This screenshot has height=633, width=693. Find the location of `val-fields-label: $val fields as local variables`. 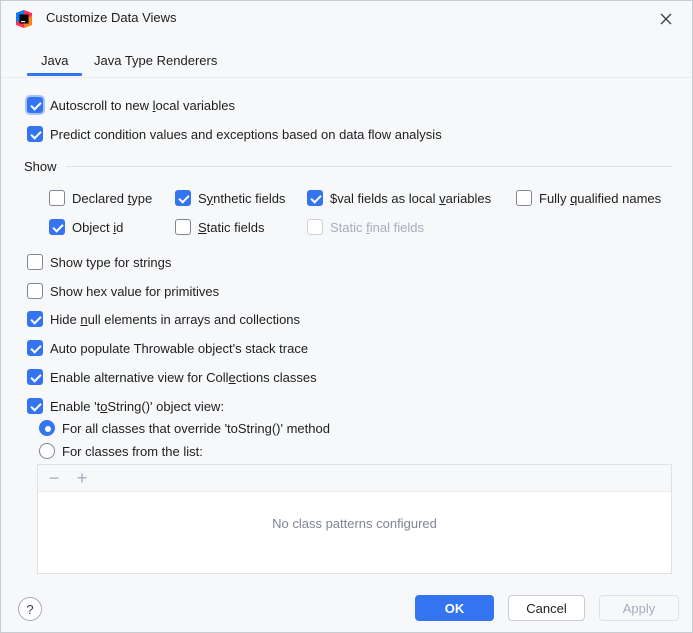

val-fields-label: $val fields as local variables is located at coordinates (411, 198).